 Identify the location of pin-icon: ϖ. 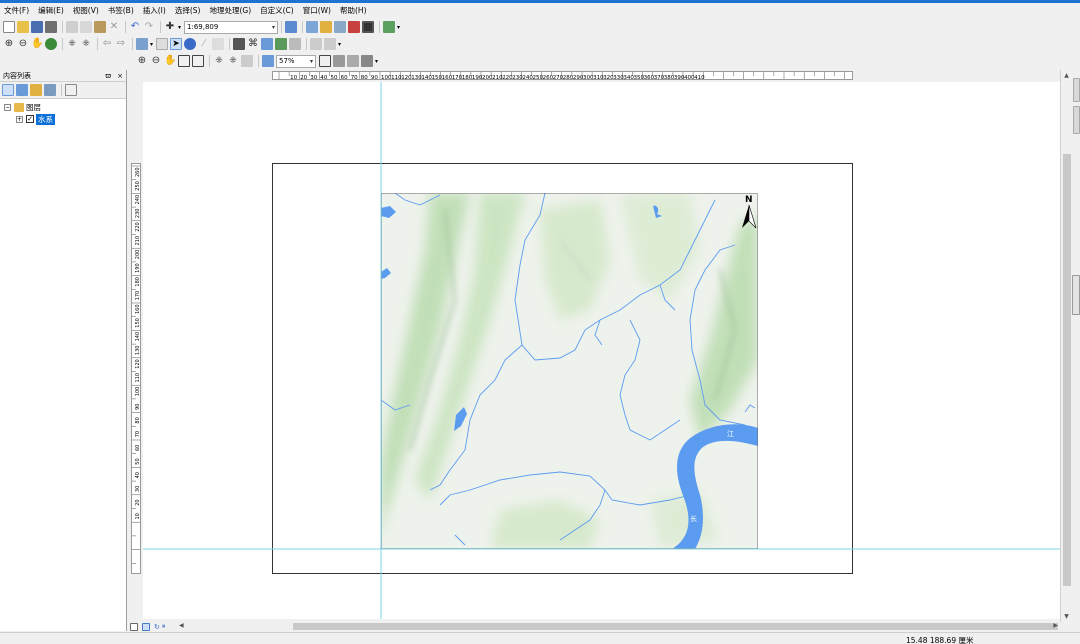
(108, 76).